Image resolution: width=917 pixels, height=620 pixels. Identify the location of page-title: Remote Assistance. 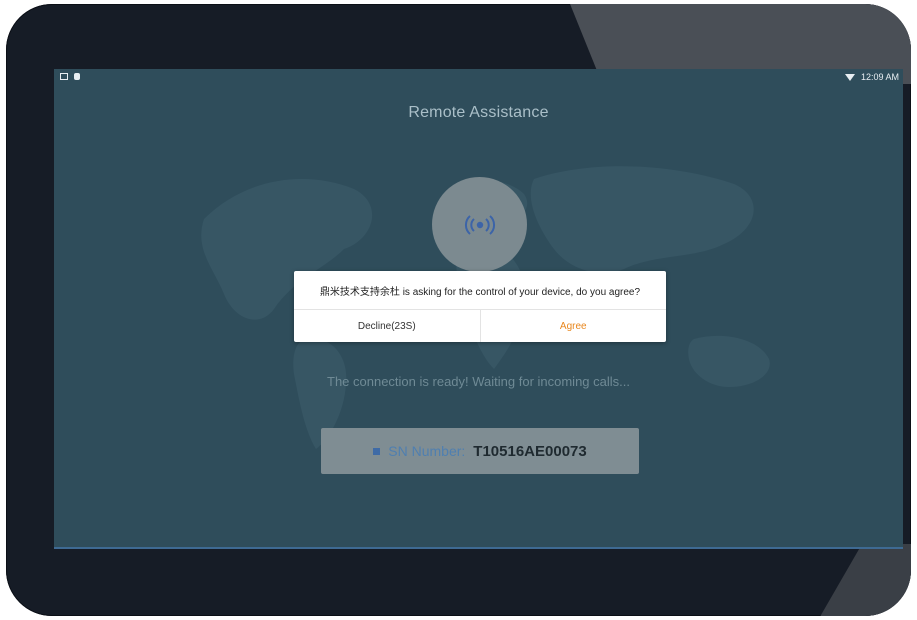
(478, 112).